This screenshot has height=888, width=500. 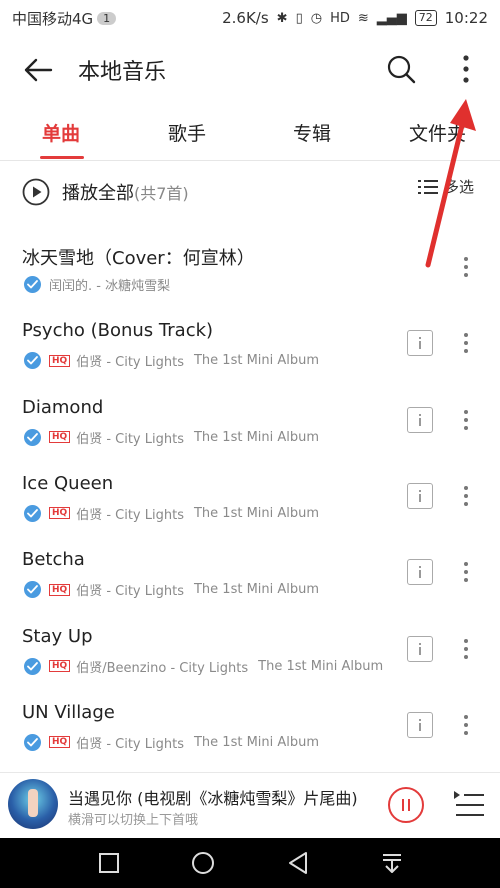 What do you see at coordinates (409, 805) in the screenshot?
I see `pause-icon-bar` at bounding box center [409, 805].